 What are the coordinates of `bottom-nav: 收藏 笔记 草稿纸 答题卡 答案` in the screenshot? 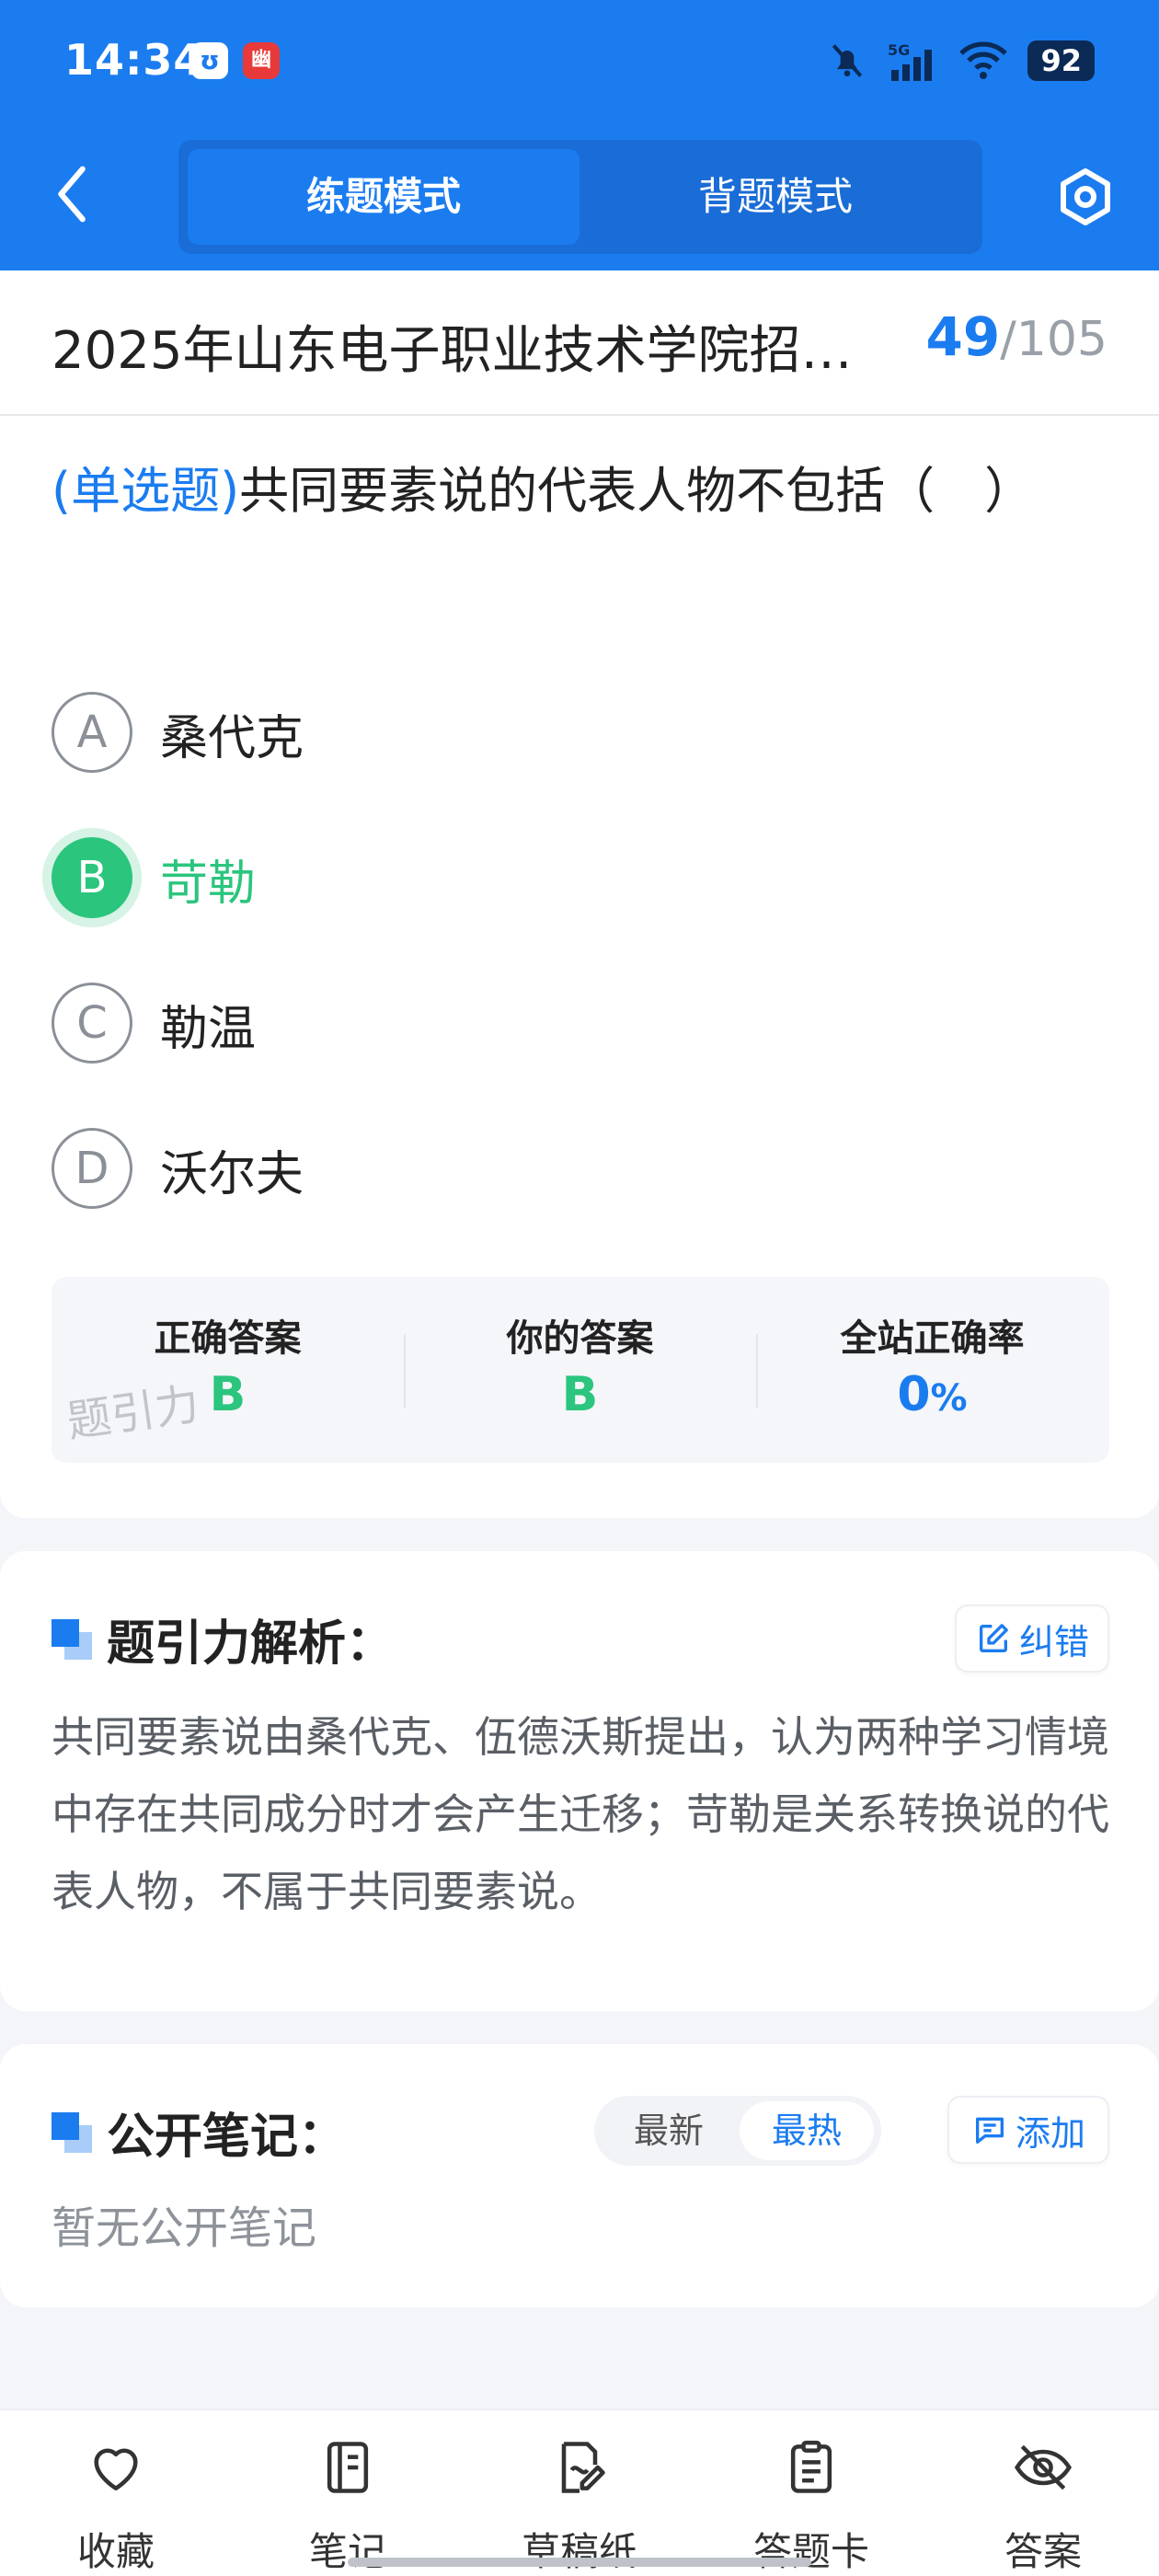 It's located at (579, 2492).